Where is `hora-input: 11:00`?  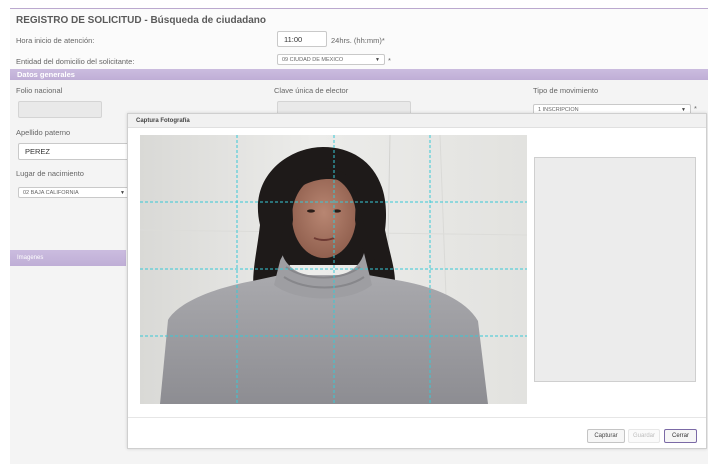 hora-input: 11:00 is located at coordinates (302, 39).